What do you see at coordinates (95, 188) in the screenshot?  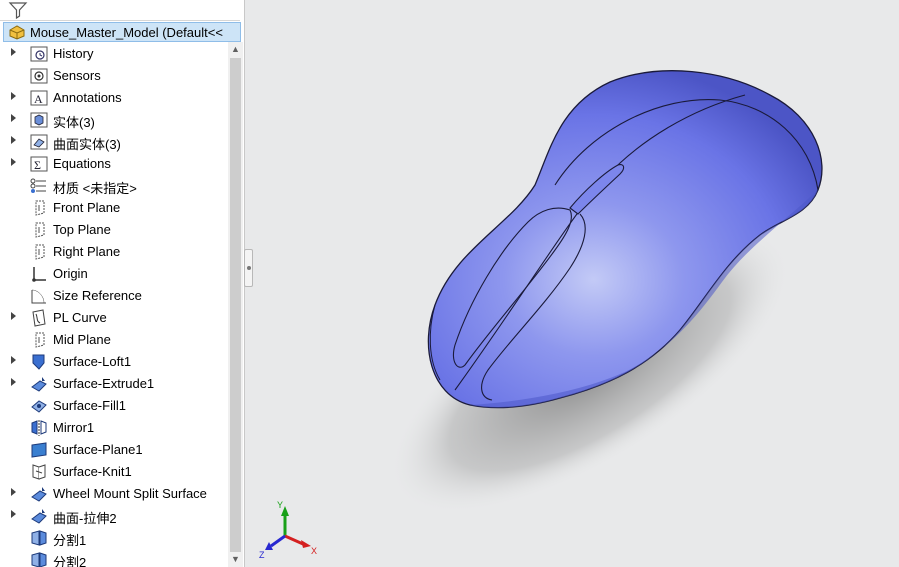 I see `tree-item-label: 材质 <未指定>` at bounding box center [95, 188].